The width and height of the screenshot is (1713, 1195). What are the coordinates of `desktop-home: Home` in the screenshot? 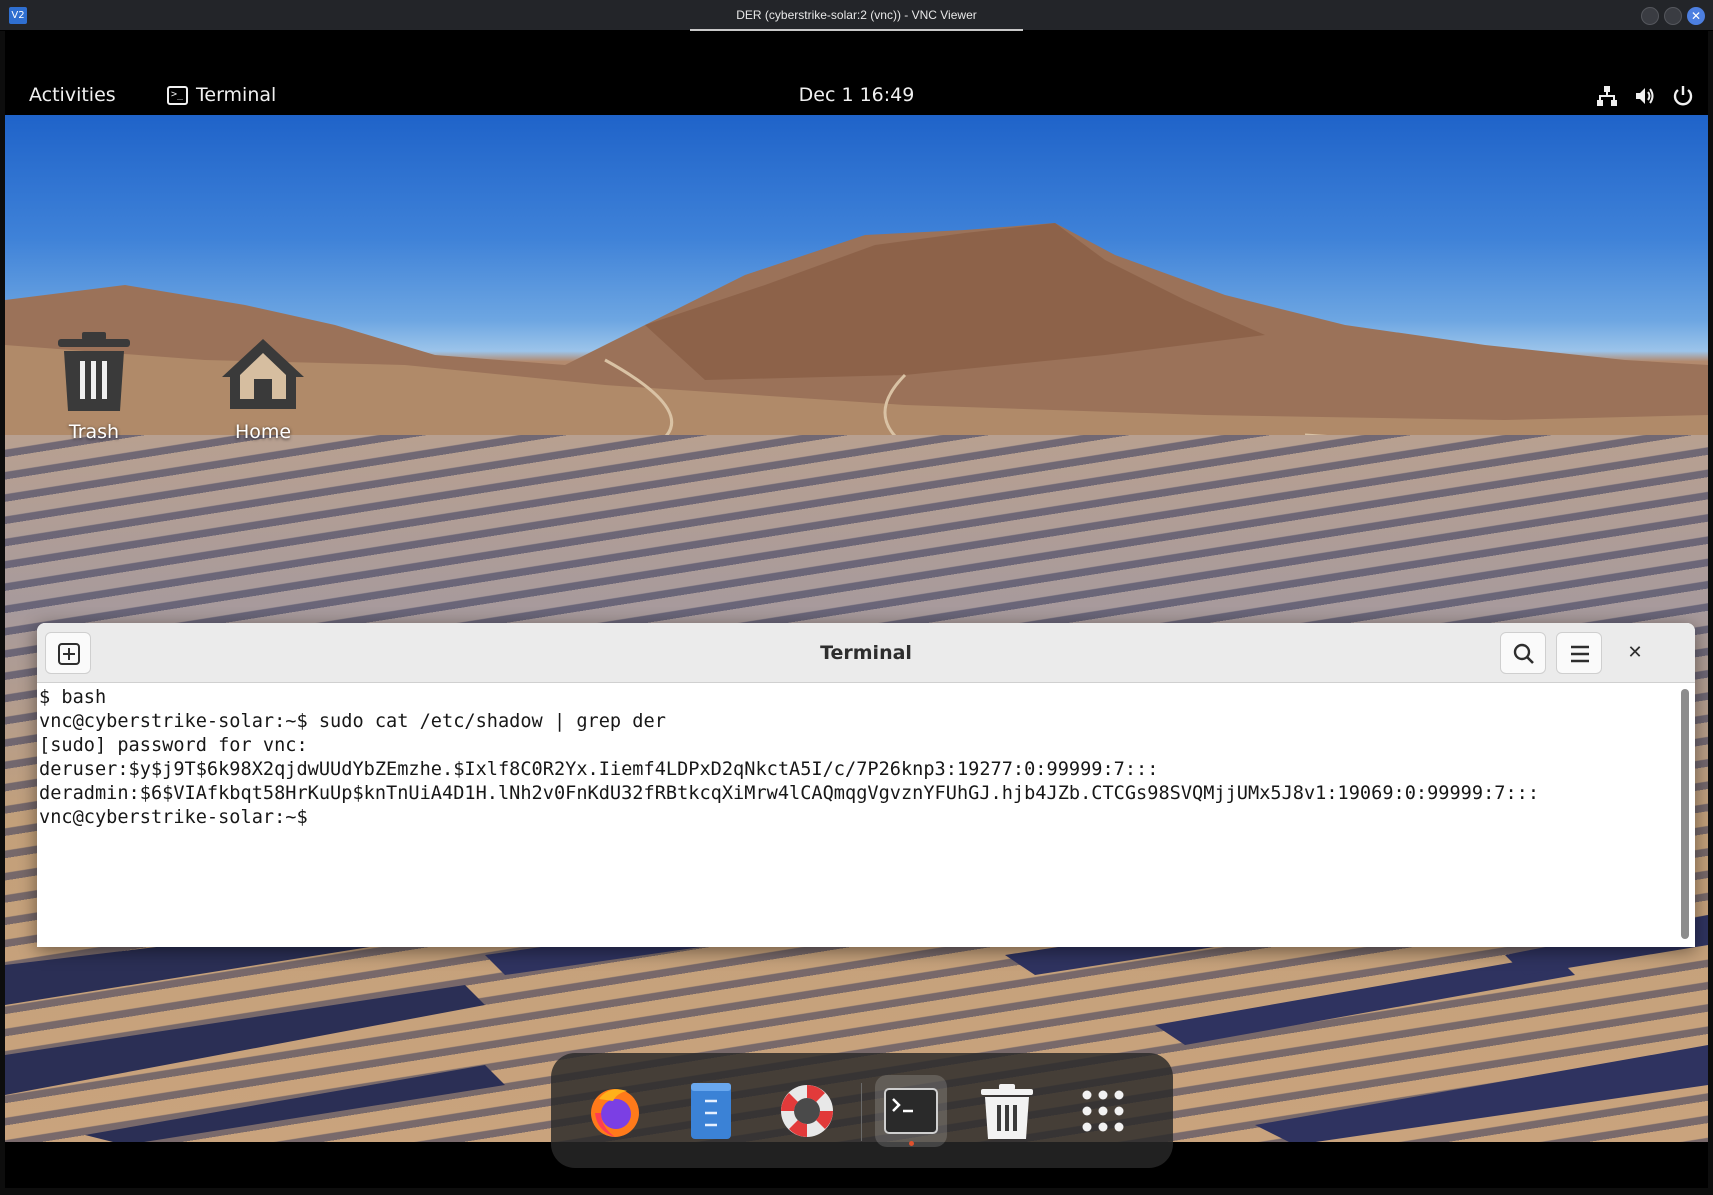 It's located at (263, 389).